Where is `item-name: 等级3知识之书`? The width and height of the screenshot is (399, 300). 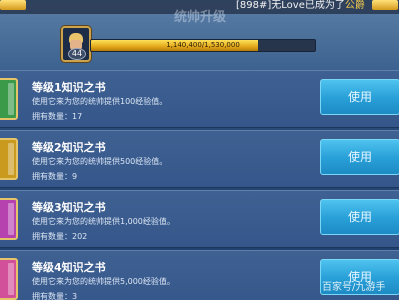 item-name: 等级3知识之书 is located at coordinates (69, 207).